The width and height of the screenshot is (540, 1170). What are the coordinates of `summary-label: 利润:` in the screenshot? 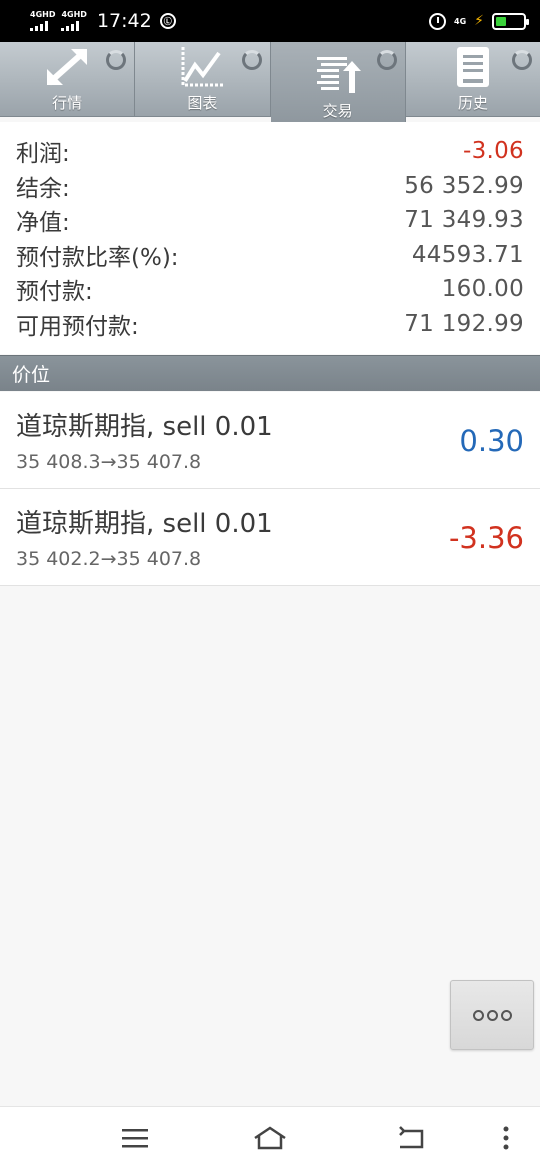 It's located at (43, 154).